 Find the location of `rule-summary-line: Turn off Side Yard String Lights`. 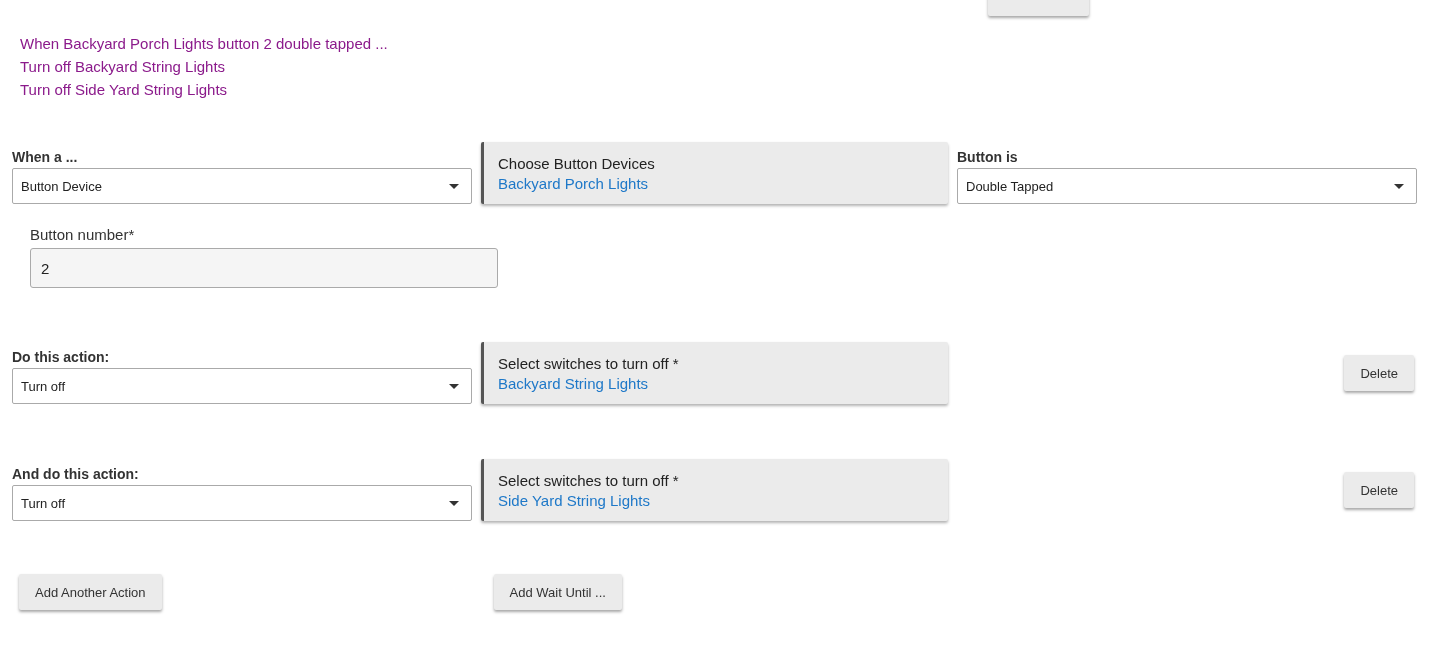

rule-summary-line: Turn off Side Yard String Lights is located at coordinates (124, 90).